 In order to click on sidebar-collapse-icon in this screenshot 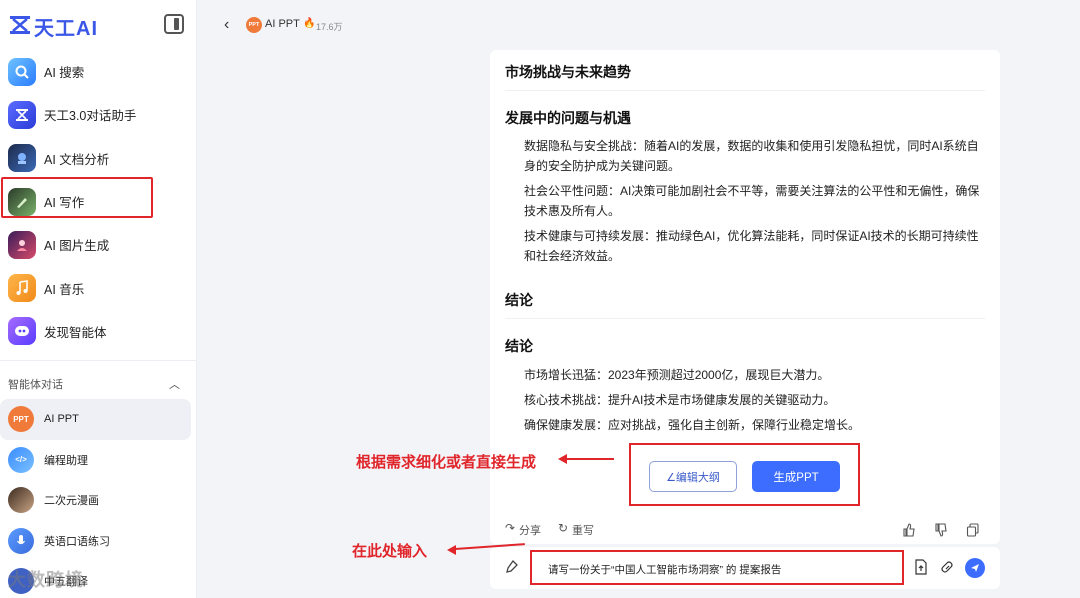, I will do `click(174, 24)`.